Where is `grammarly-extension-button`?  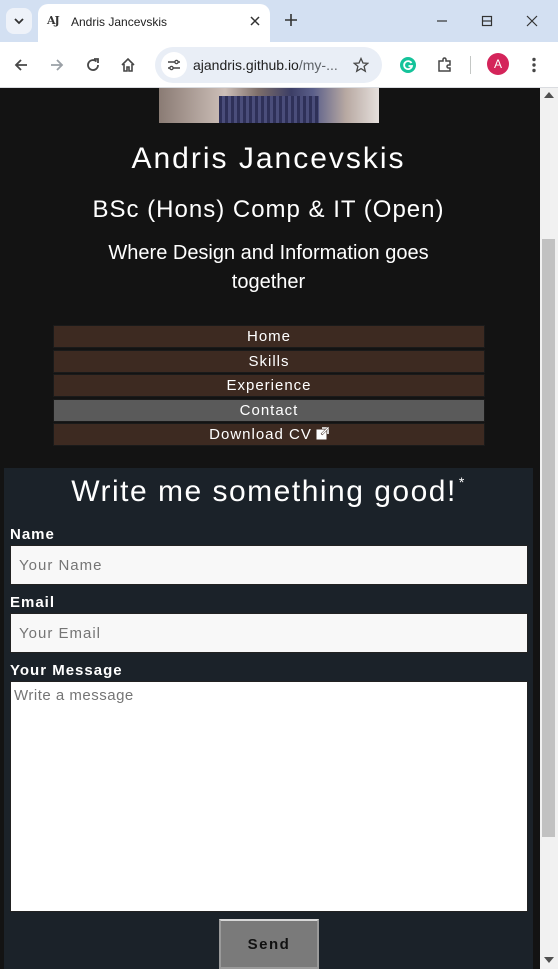
grammarly-extension-button is located at coordinates (408, 65).